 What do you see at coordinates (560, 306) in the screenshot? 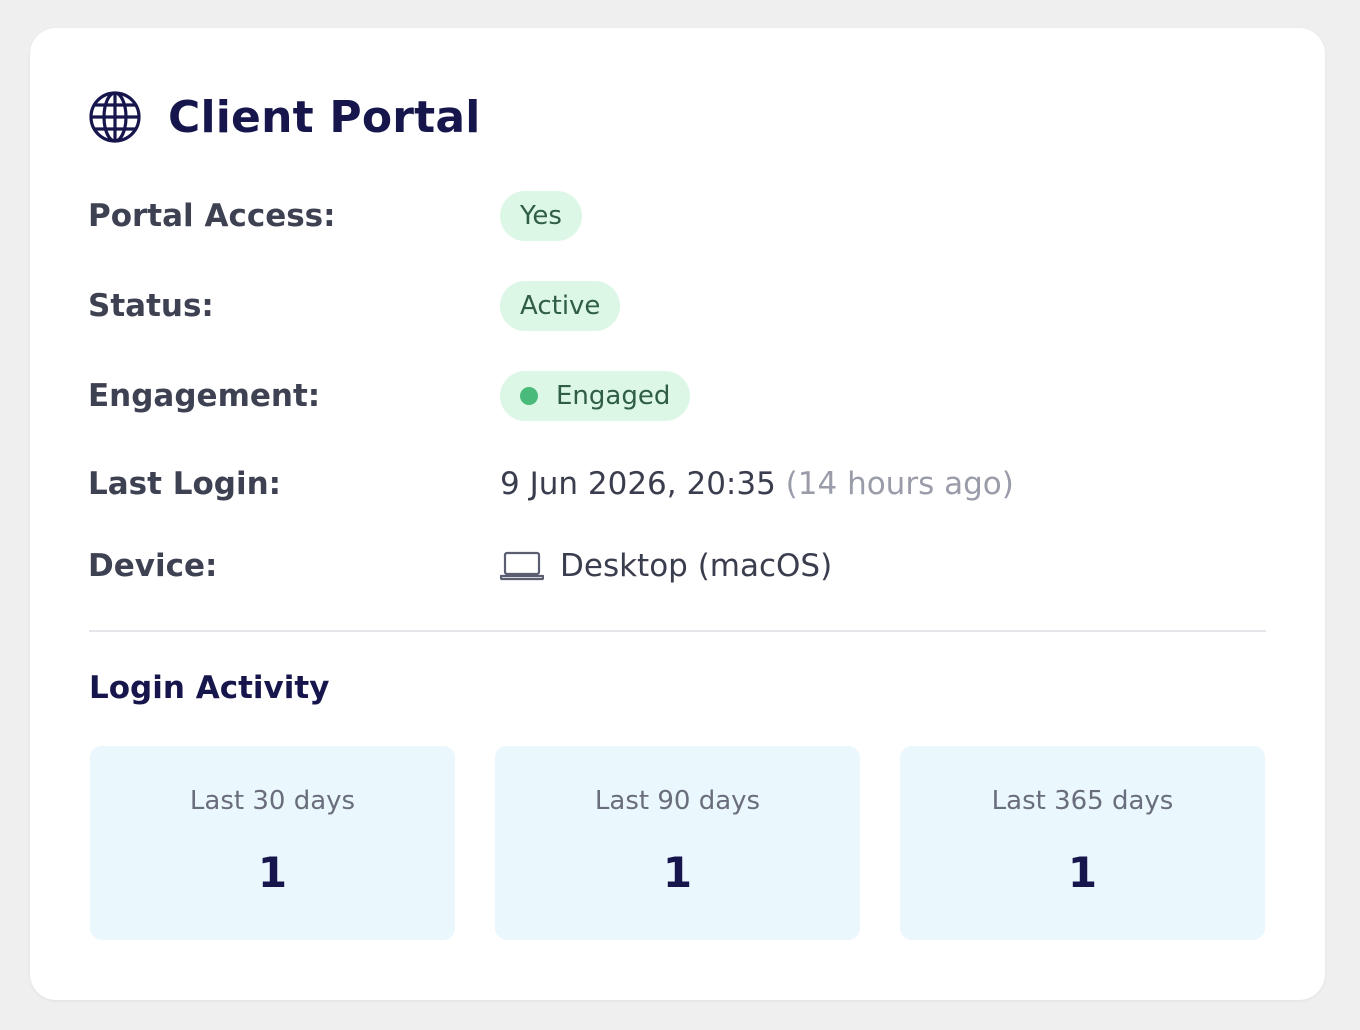
I see `status-badge: Active` at bounding box center [560, 306].